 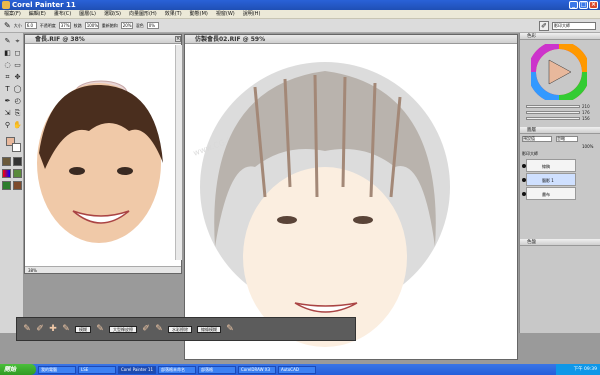 I want to click on eraser-tool-icon: ◻, so click(x=17, y=53).